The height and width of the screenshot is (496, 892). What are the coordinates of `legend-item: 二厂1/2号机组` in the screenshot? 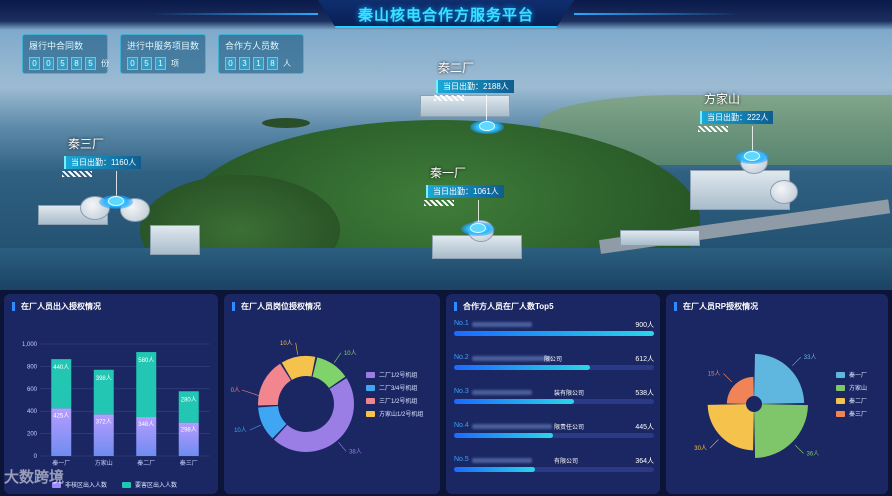 It's located at (391, 374).